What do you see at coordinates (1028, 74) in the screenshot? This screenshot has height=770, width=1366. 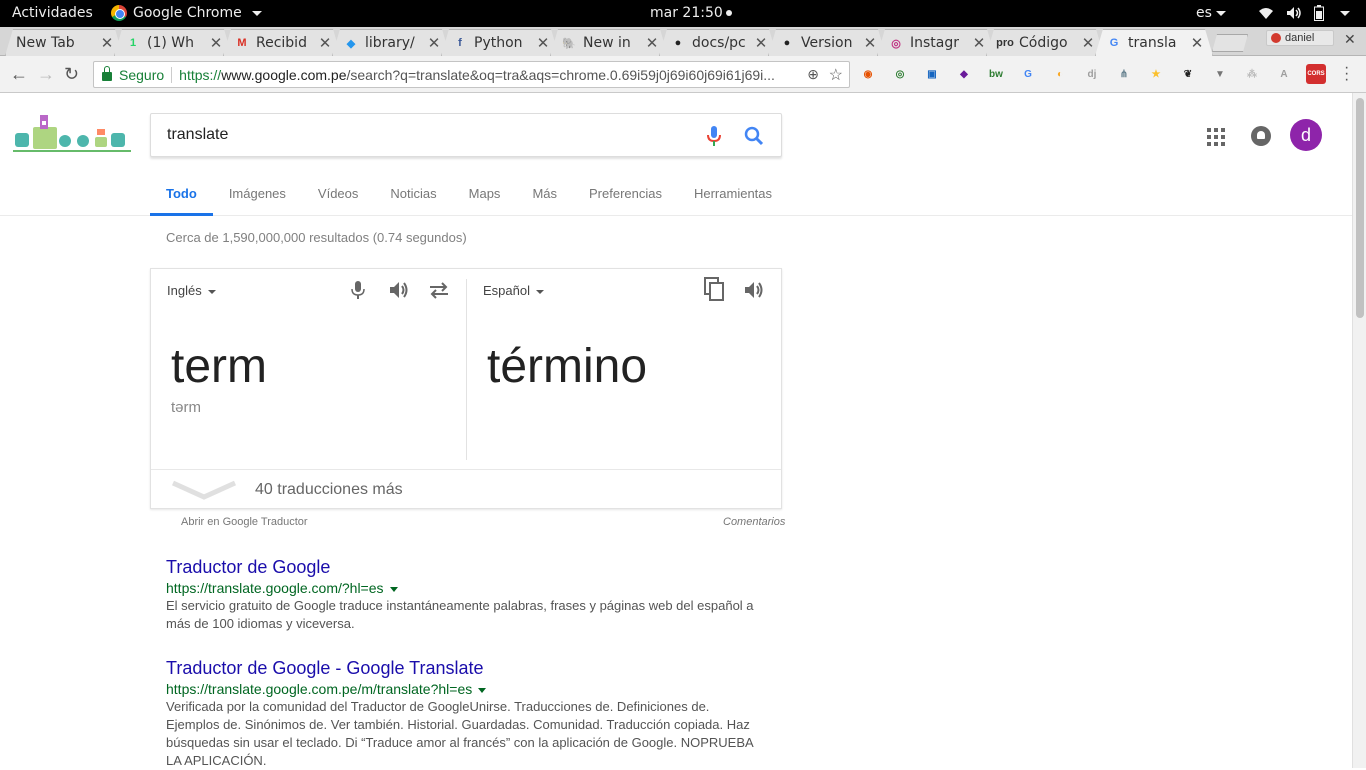 I see `ext-google-icon: G` at bounding box center [1028, 74].